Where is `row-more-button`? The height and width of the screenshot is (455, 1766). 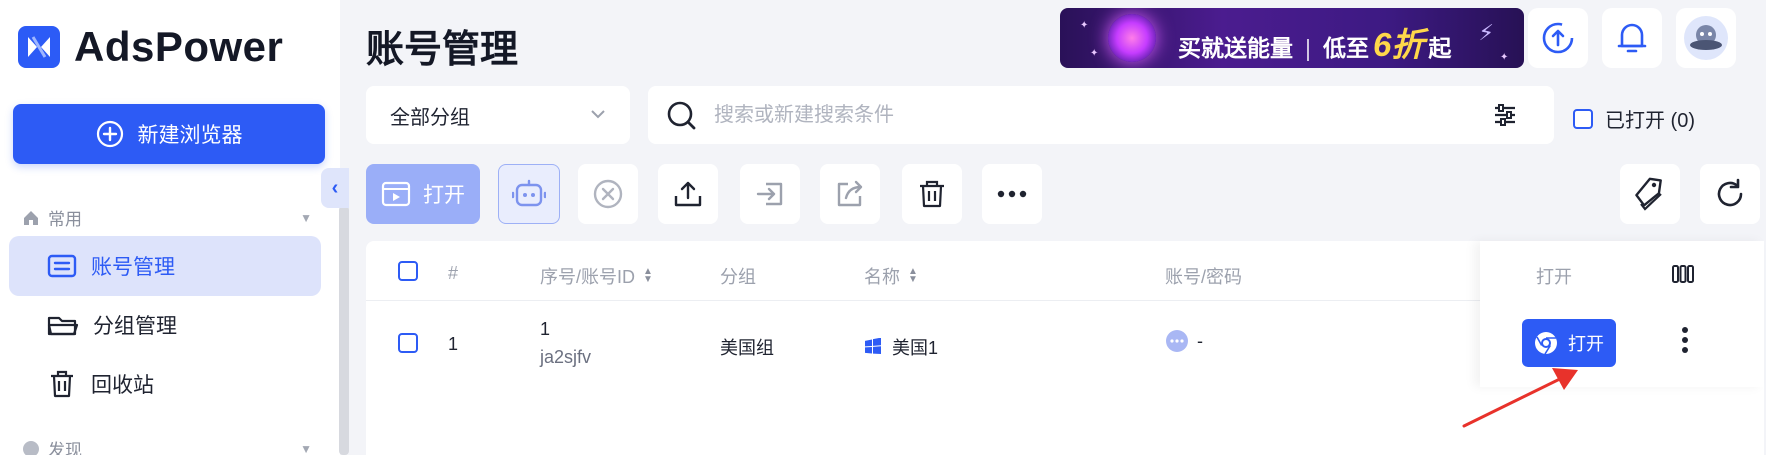 row-more-button is located at coordinates (1685, 340).